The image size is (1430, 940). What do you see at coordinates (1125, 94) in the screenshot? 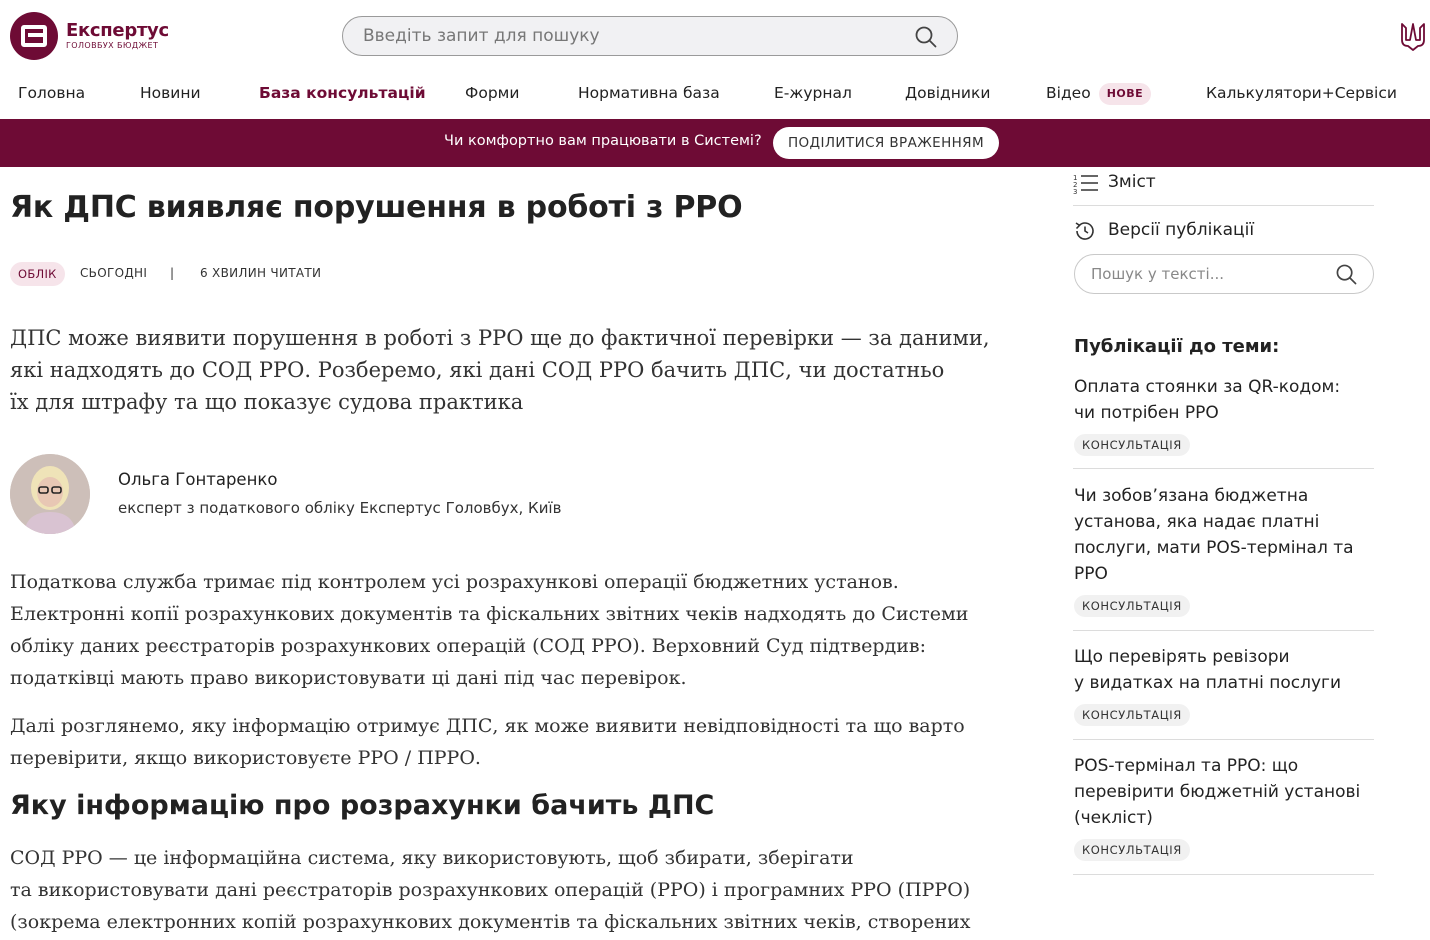
I see `new-badge: НОВЕ` at bounding box center [1125, 94].